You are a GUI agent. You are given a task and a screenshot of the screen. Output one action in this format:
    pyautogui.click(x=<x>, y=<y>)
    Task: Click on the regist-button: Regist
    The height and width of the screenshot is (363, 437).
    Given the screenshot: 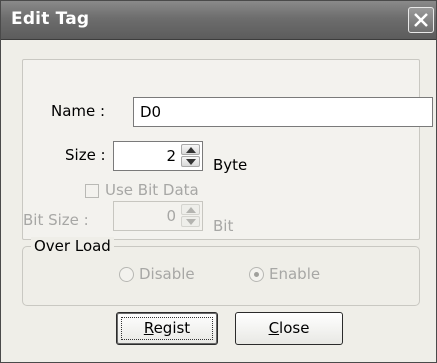 What is the action you would take?
    pyautogui.click(x=167, y=328)
    